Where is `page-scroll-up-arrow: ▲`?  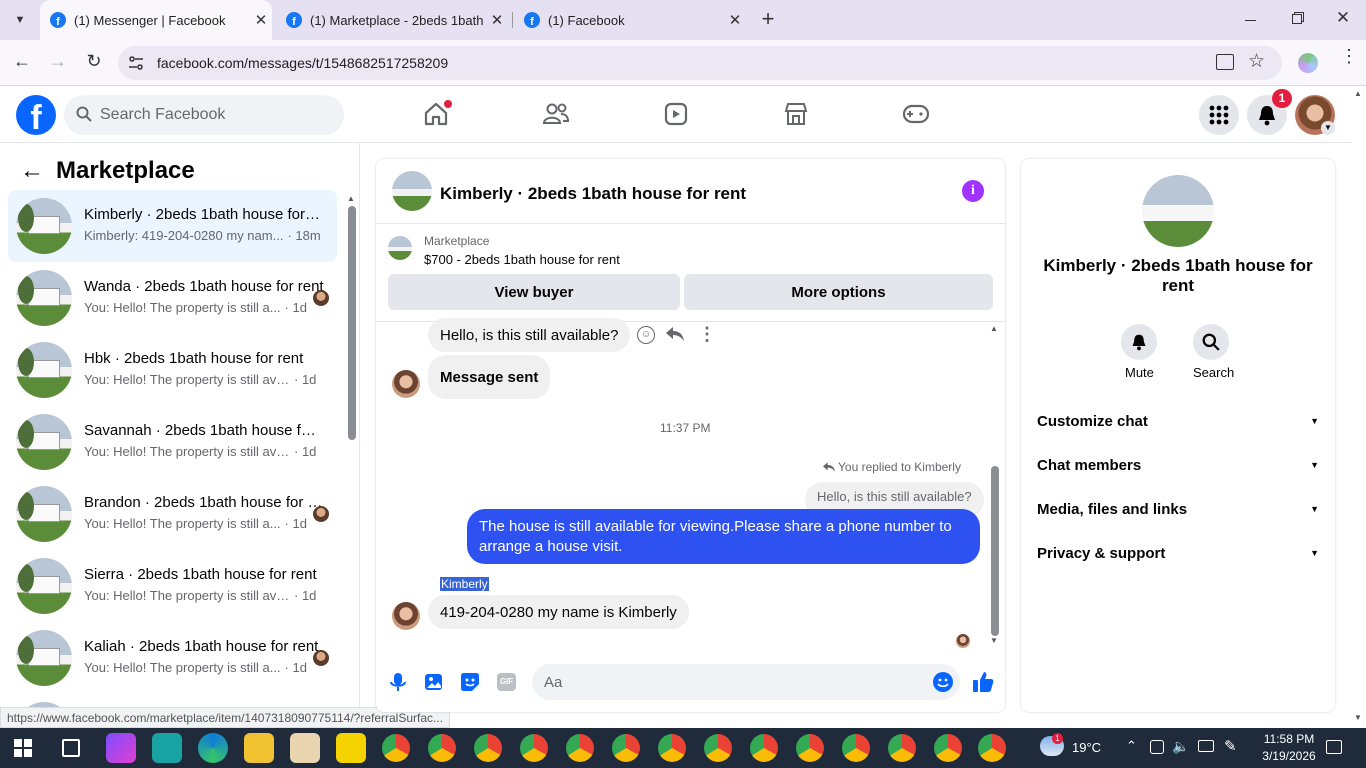
page-scroll-up-arrow: ▲ is located at coordinates (1358, 93).